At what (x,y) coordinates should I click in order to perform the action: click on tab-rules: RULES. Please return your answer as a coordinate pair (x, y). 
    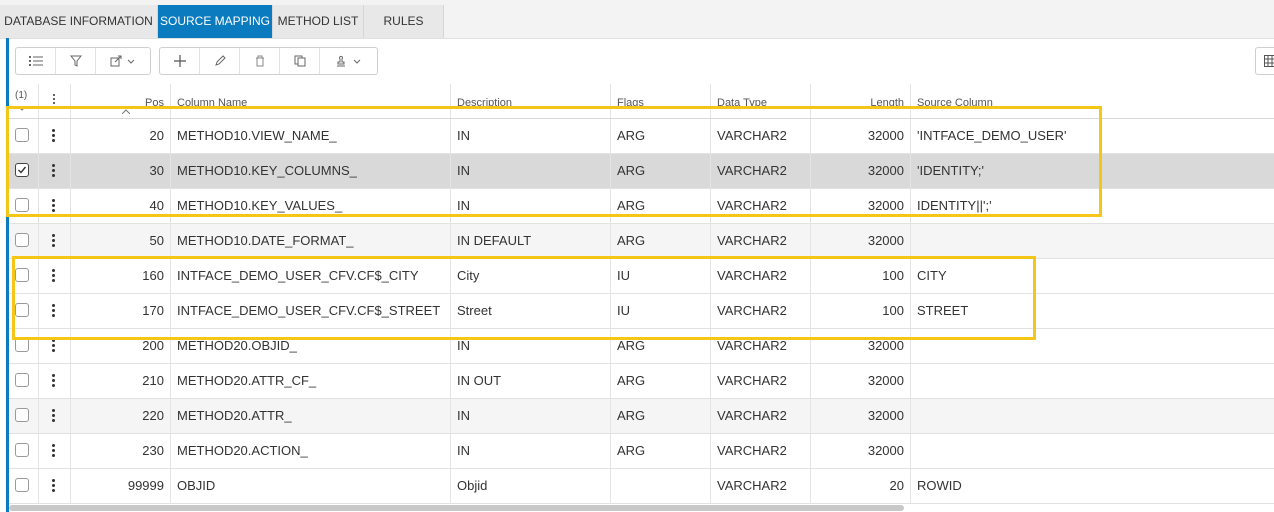
    Looking at the image, I should click on (404, 21).